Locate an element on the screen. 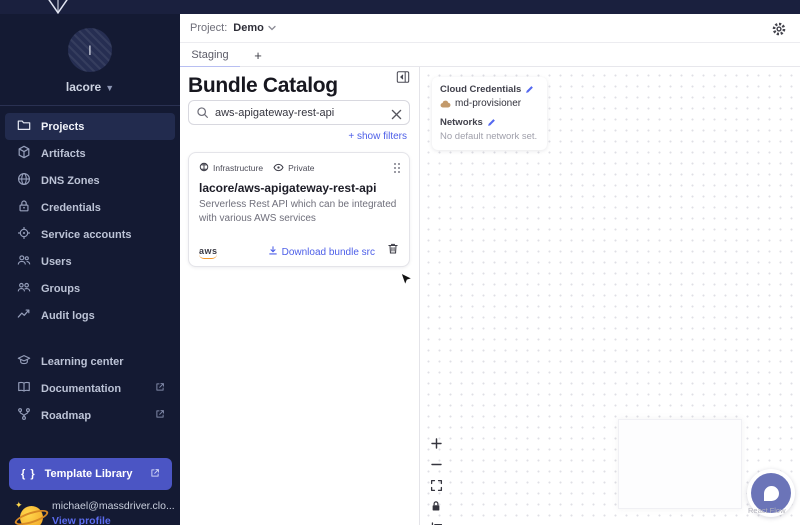  planet-avatar-icon: ✦ is located at coordinates (31, 512).